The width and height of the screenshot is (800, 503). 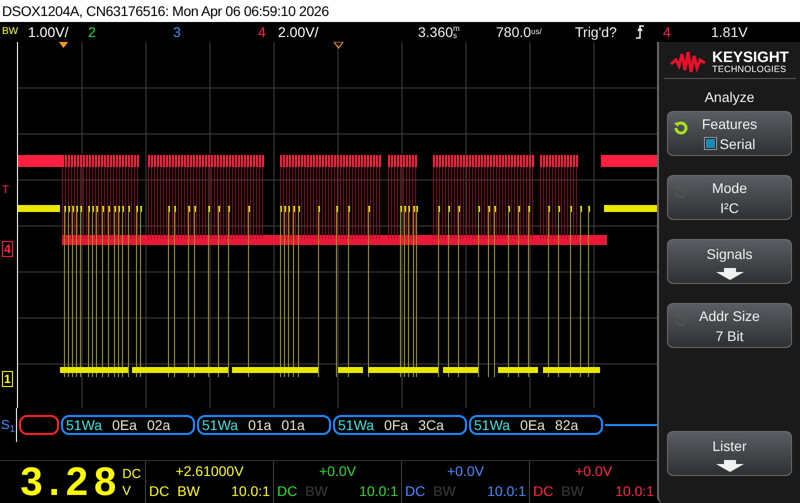 I want to click on packet-data: 3Ca, so click(x=431, y=425).